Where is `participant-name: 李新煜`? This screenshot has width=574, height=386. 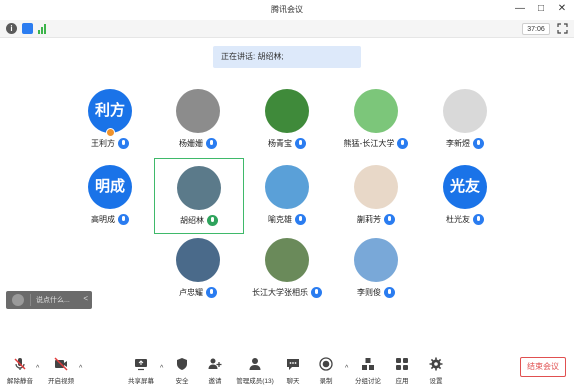
participant-name: 李新煜 is located at coordinates (458, 143).